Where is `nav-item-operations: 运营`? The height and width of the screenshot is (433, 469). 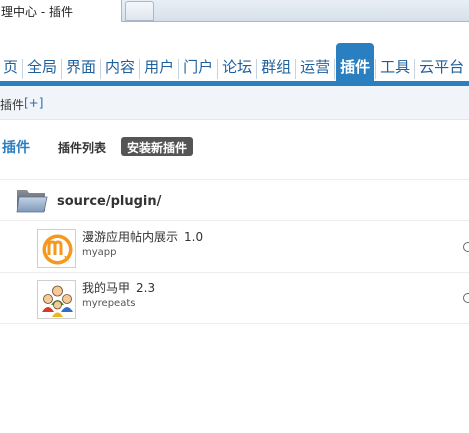 nav-item-operations: 运营 is located at coordinates (315, 64).